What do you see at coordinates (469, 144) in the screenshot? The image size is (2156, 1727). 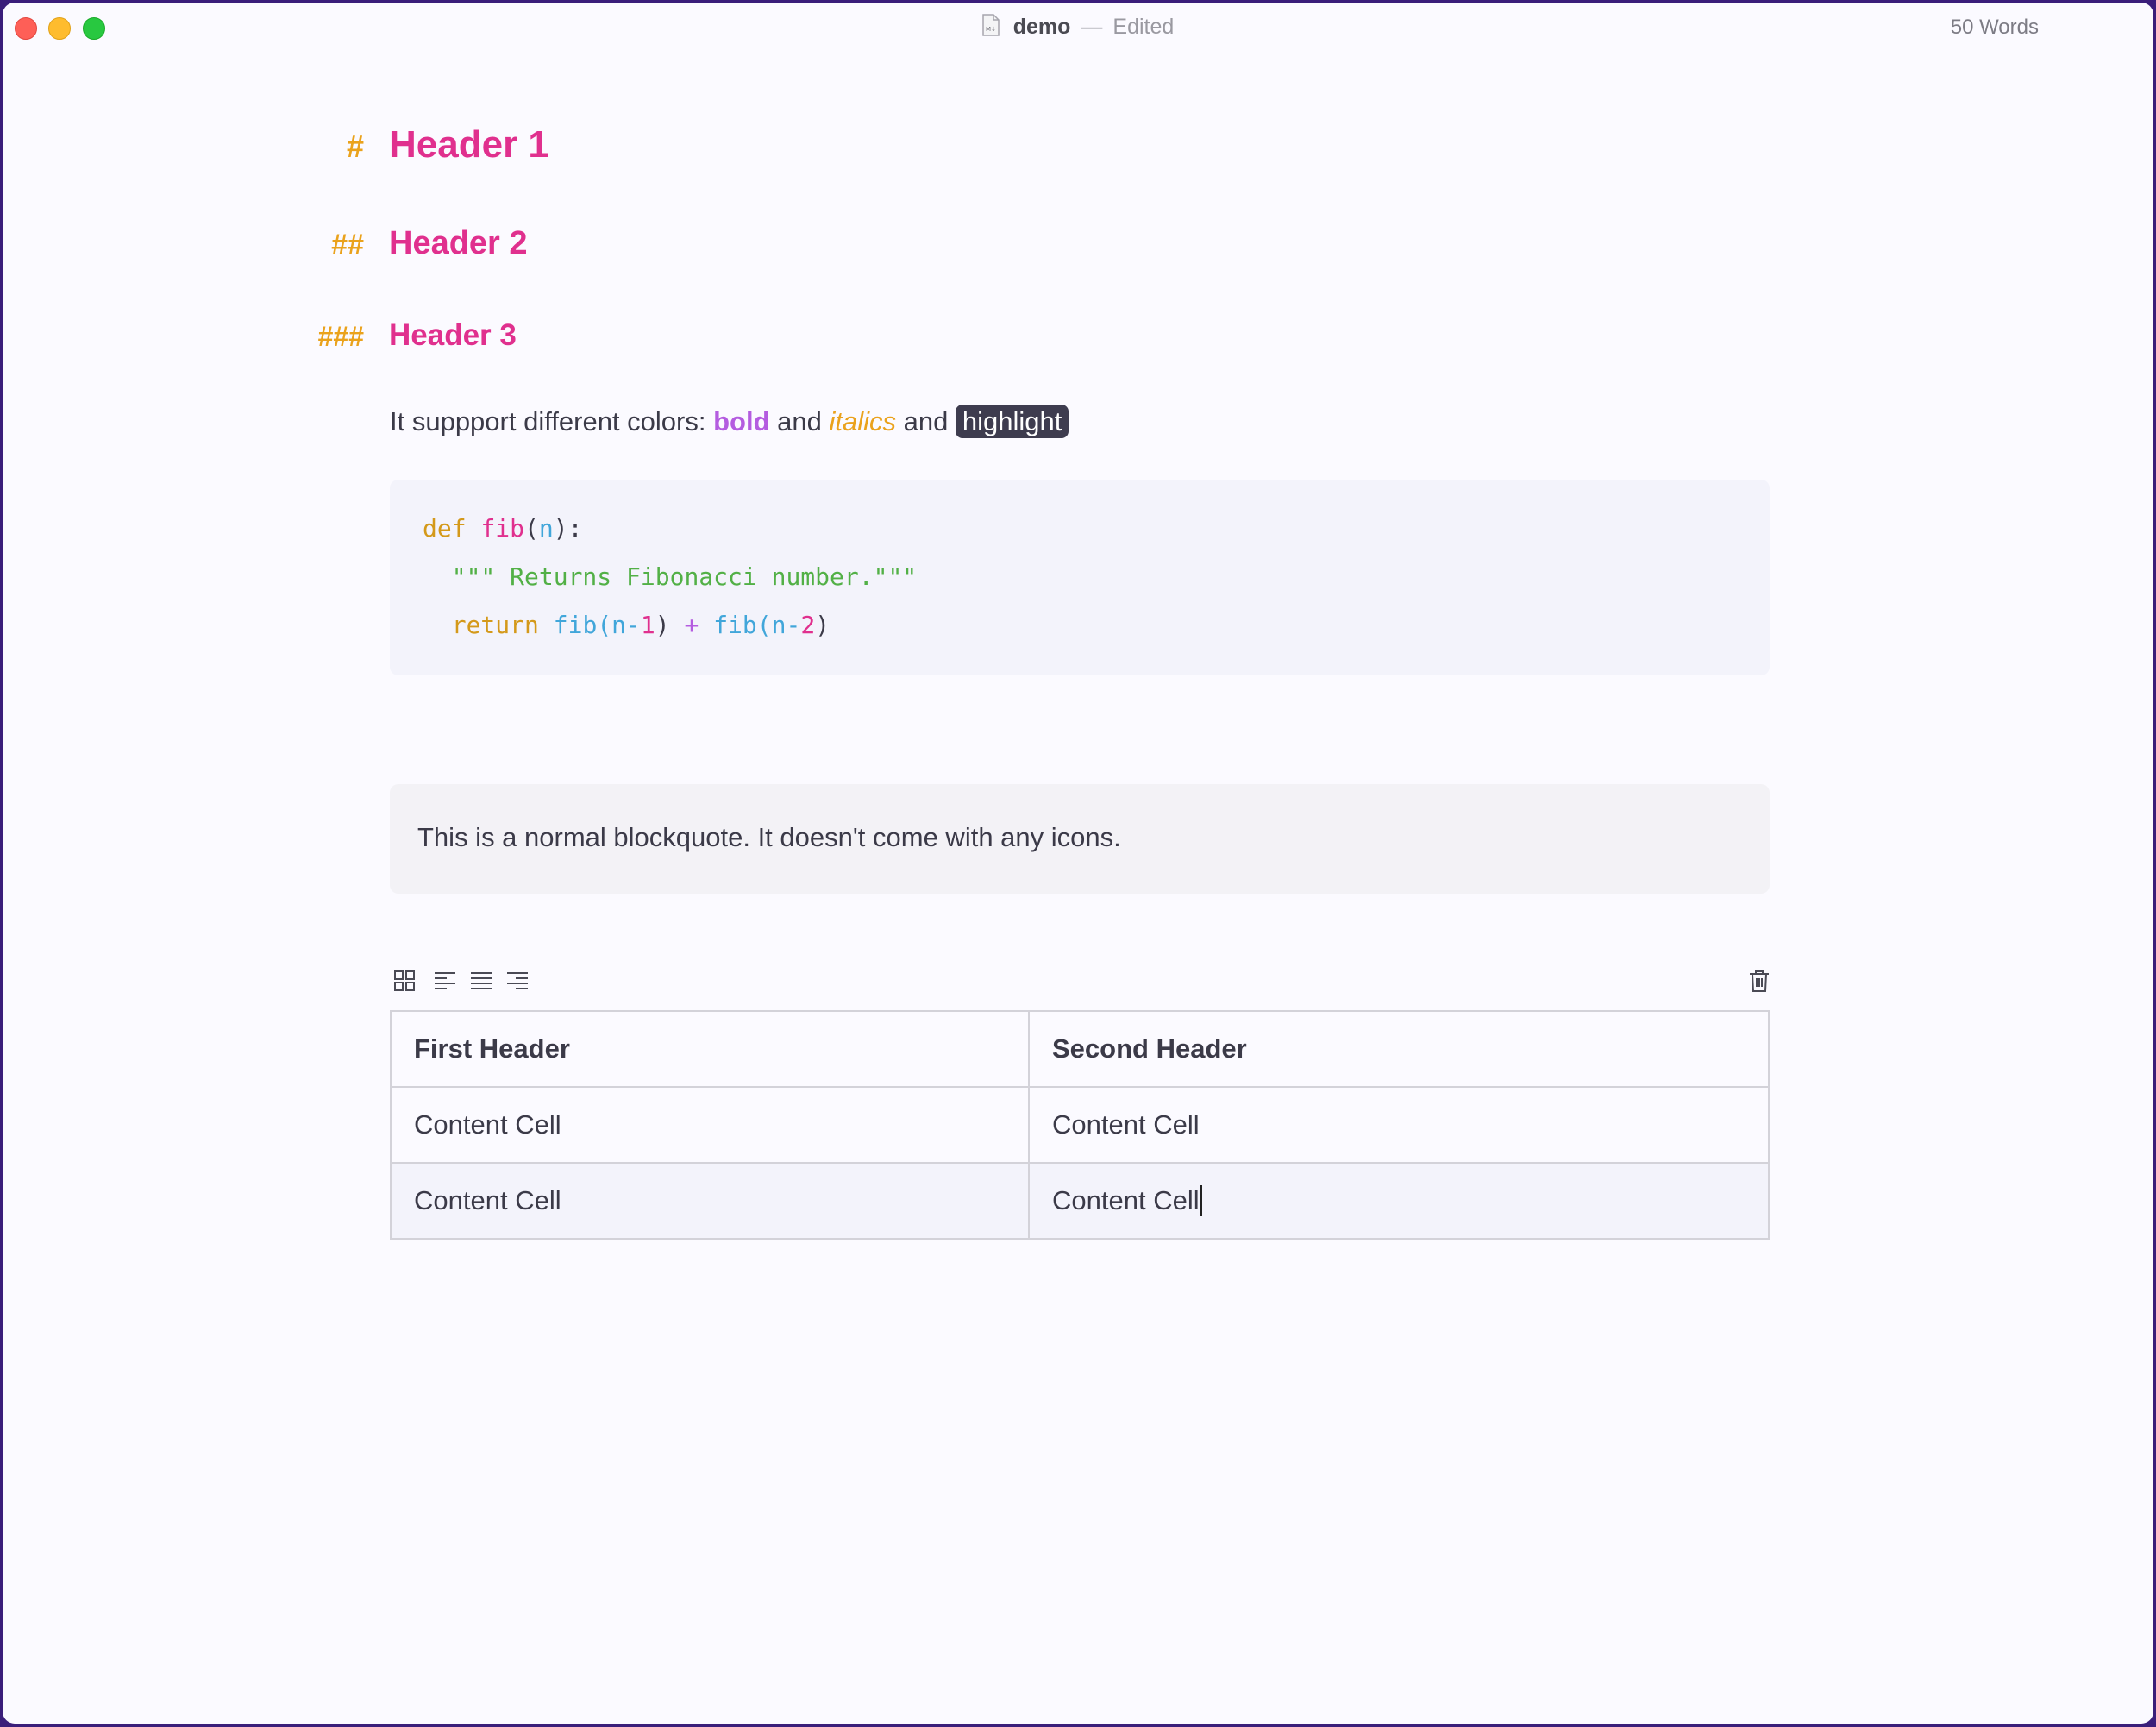 I see `heading-1: Header 1` at bounding box center [469, 144].